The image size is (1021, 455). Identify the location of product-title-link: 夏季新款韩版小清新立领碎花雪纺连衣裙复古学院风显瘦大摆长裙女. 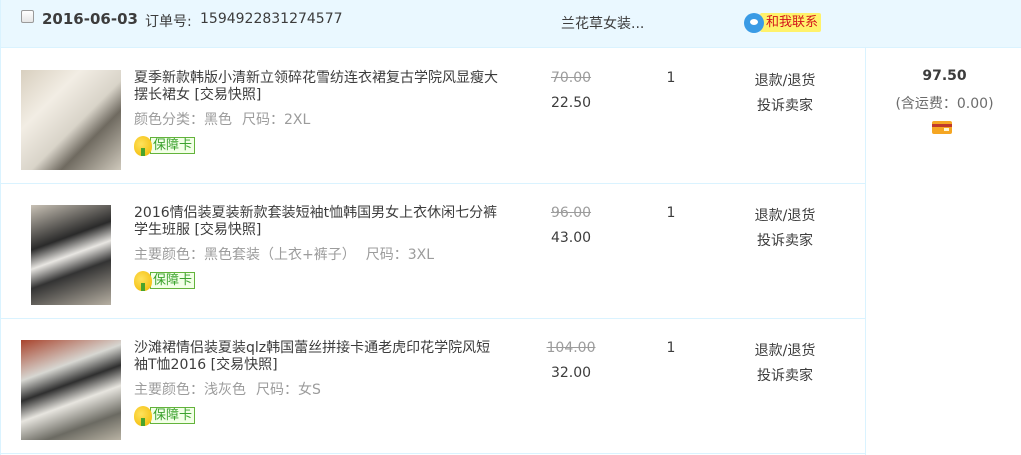
(316, 86).